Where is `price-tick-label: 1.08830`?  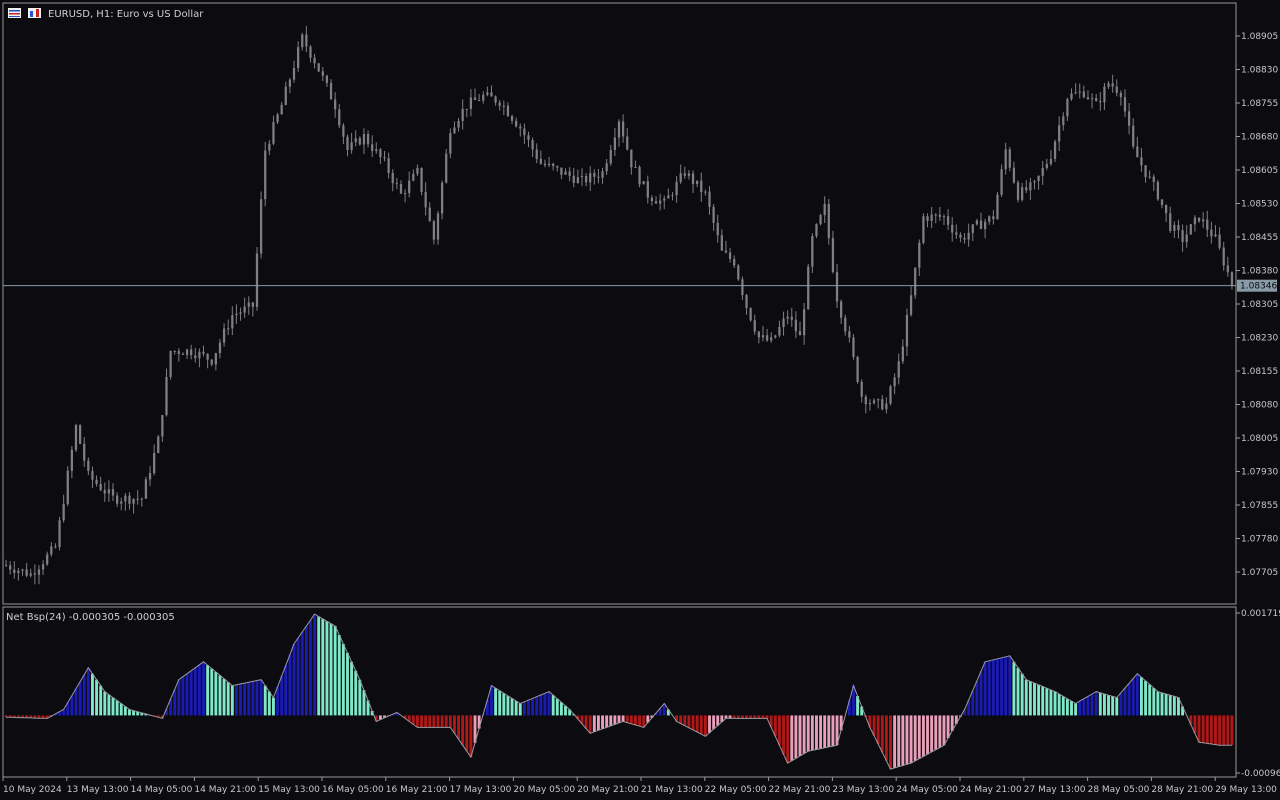 price-tick-label: 1.08830 is located at coordinates (1259, 71).